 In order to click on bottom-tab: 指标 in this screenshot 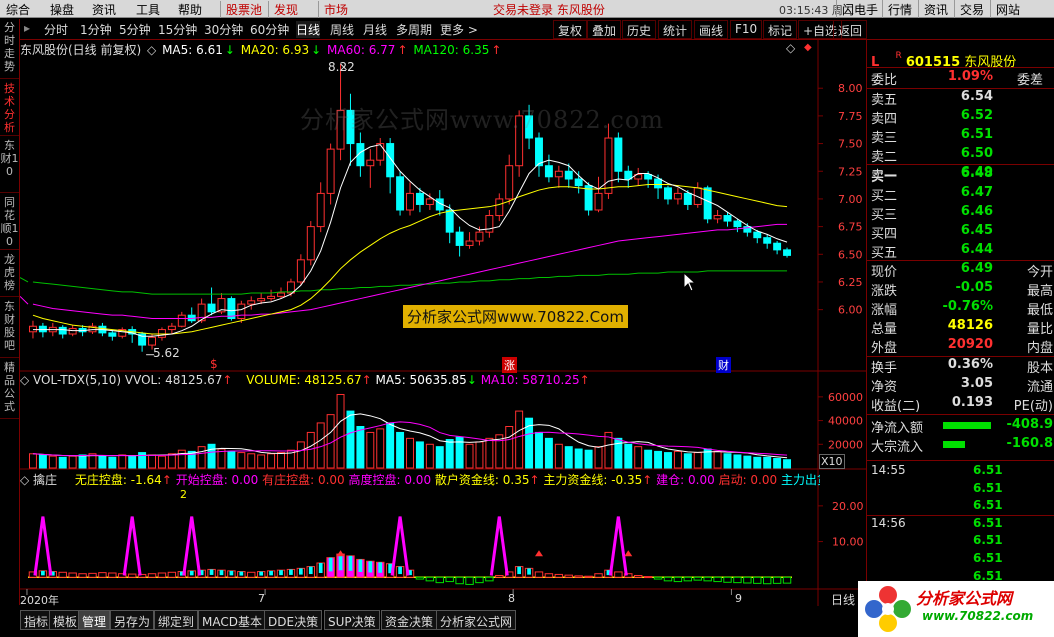, I will do `click(36, 620)`.